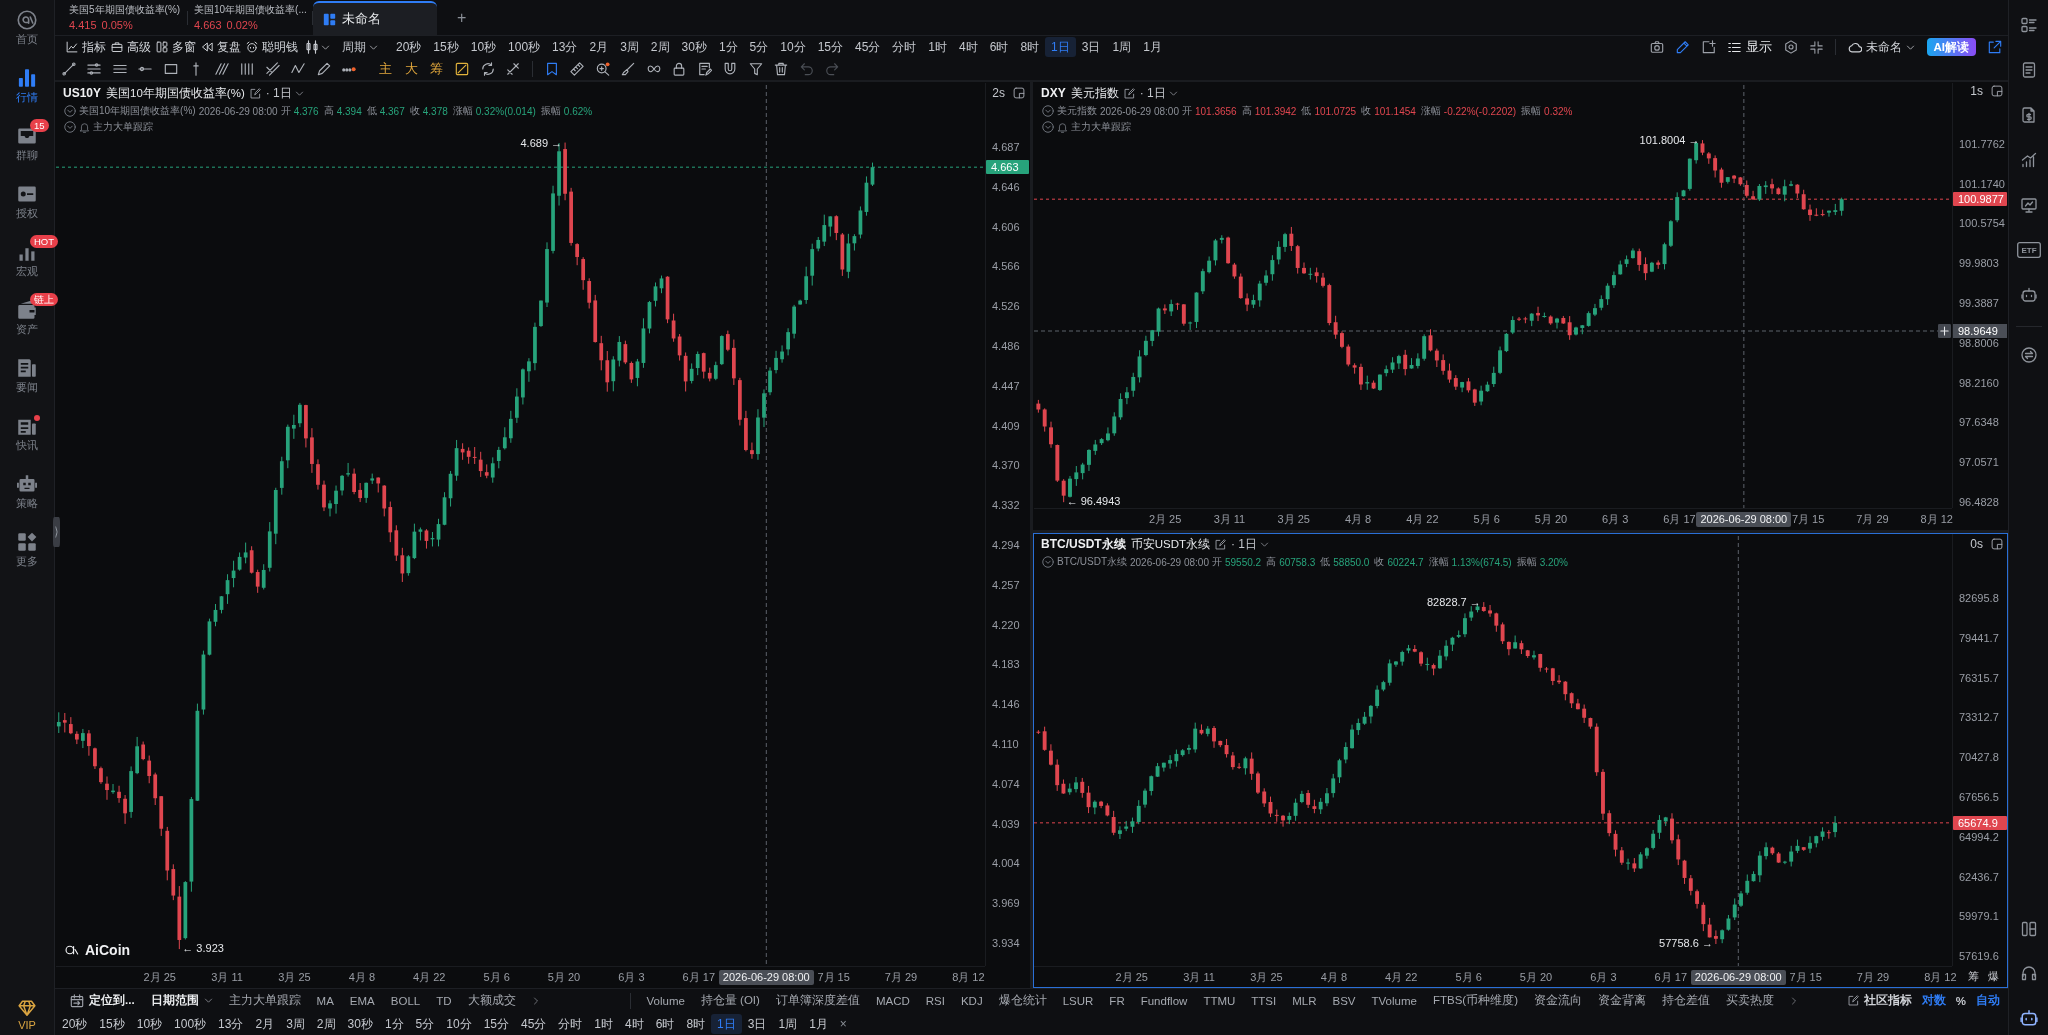 This screenshot has height=1035, width=2048. What do you see at coordinates (250, 17) in the screenshot?
I see `quote-tab: 美国10年期国债收益率(... 4.663 0.02%` at bounding box center [250, 17].